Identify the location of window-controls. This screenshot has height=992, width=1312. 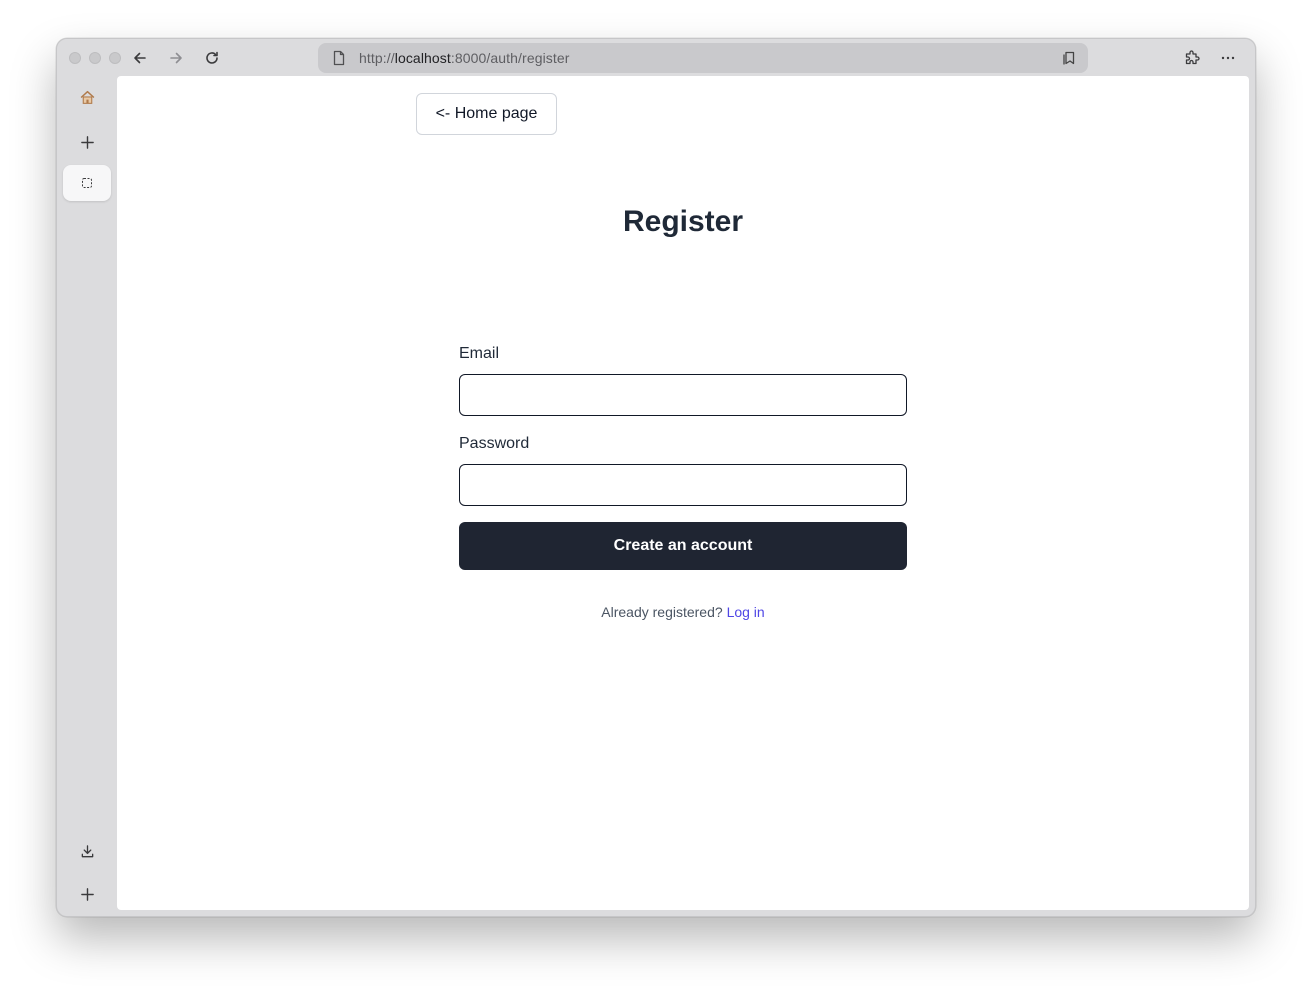
(95, 58).